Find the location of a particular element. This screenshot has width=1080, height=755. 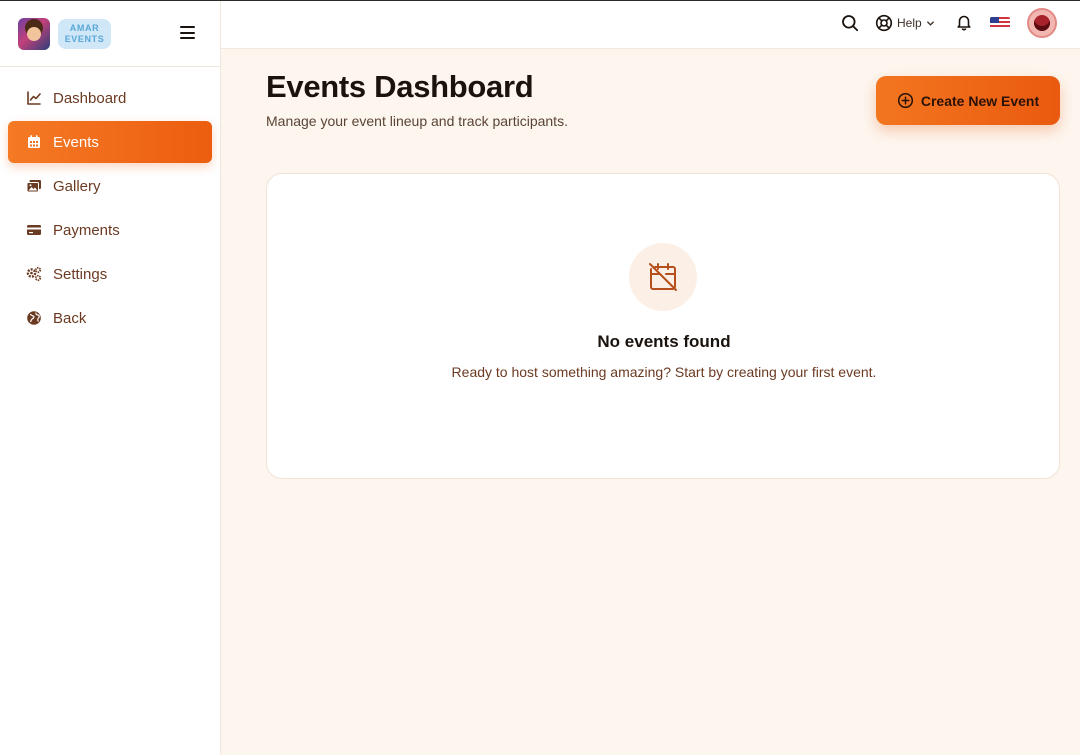

us-flag-icon is located at coordinates (1000, 23).